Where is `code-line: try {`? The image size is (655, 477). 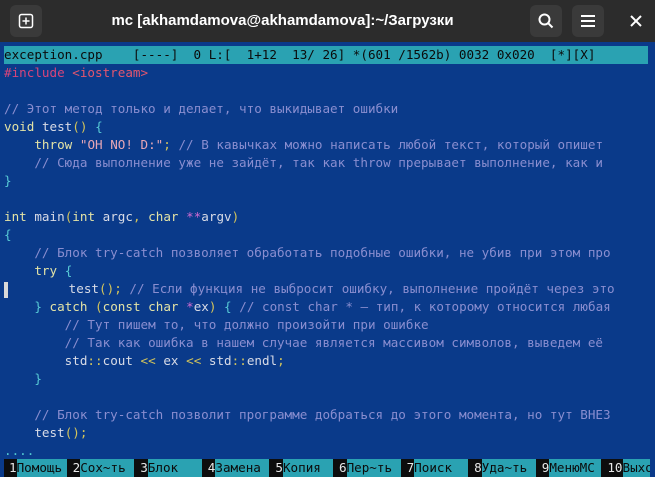 code-line: try { is located at coordinates (327, 271).